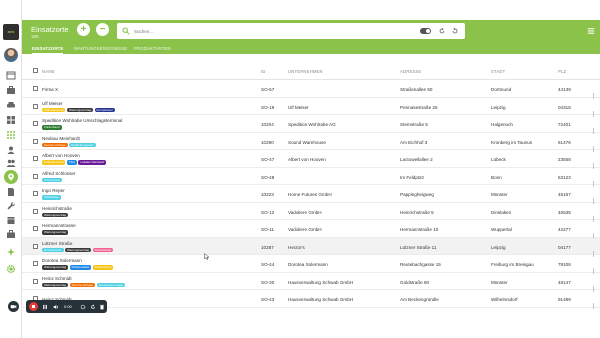 The width and height of the screenshot is (600, 338). I want to click on tag-badge: Kompressor-Lager, so click(111, 284).